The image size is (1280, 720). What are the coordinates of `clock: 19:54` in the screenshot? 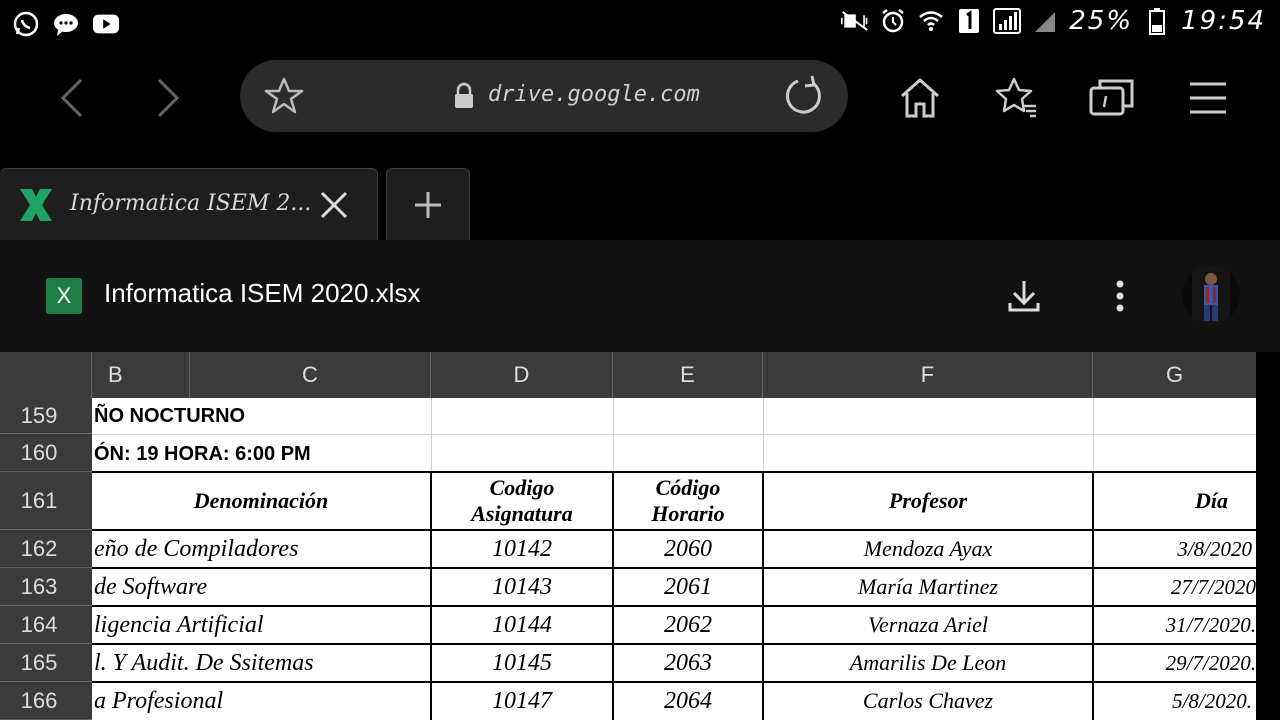 It's located at (1223, 21).